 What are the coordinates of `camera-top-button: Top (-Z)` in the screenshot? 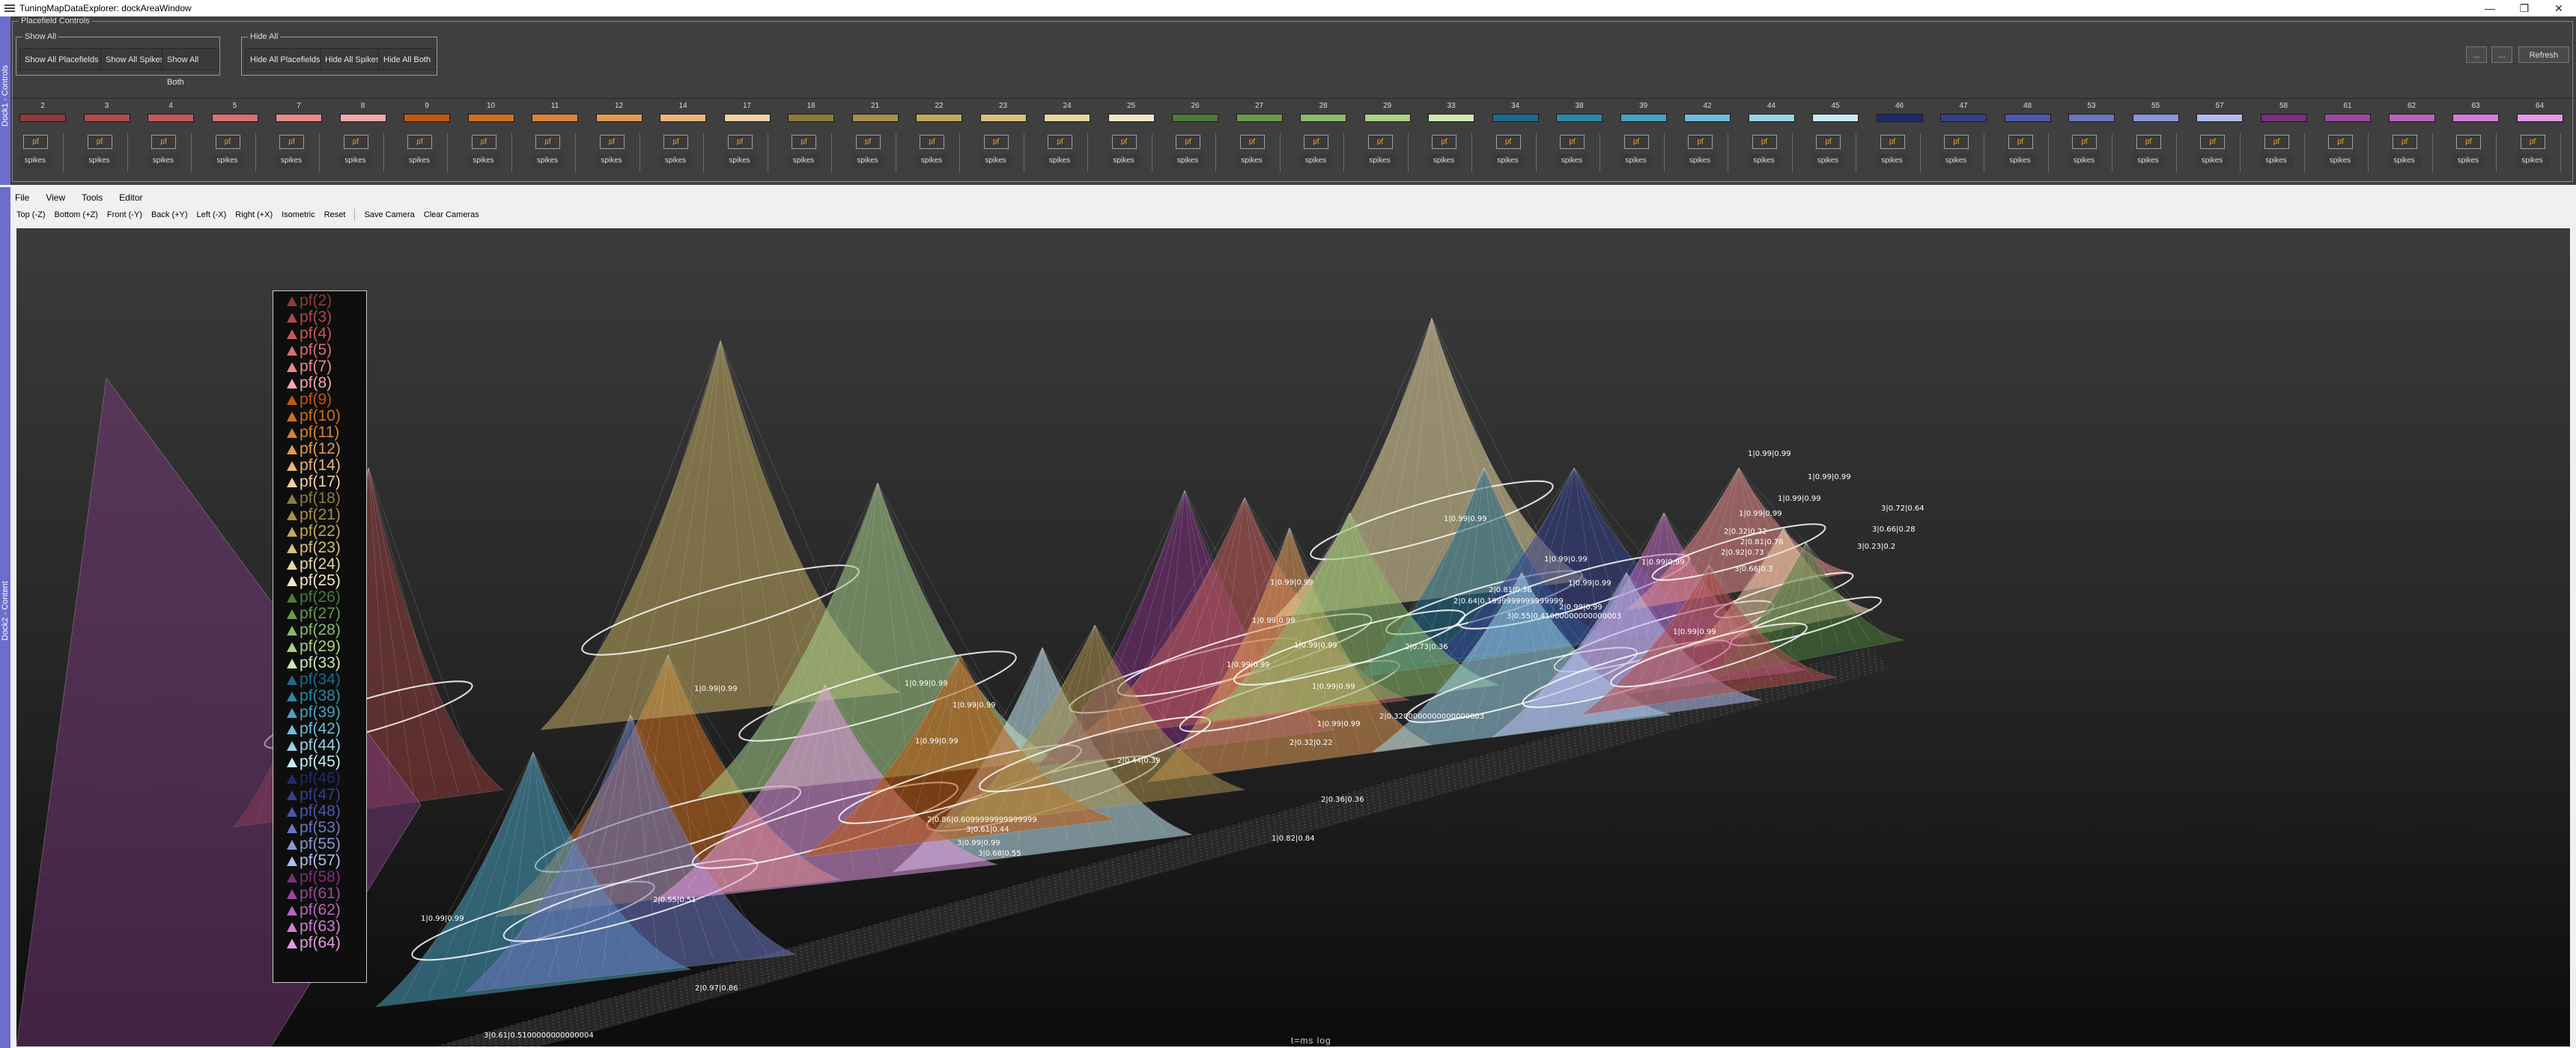 It's located at (31, 214).